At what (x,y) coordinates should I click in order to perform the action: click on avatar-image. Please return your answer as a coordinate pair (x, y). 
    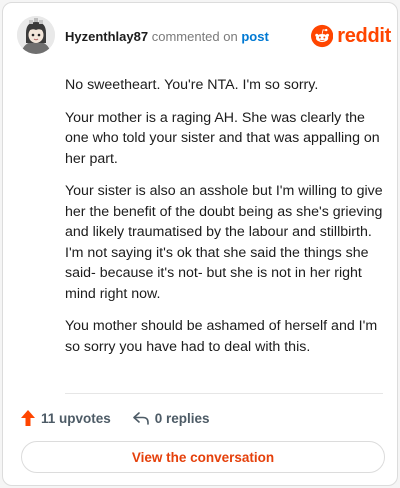
    Looking at the image, I should click on (36, 35).